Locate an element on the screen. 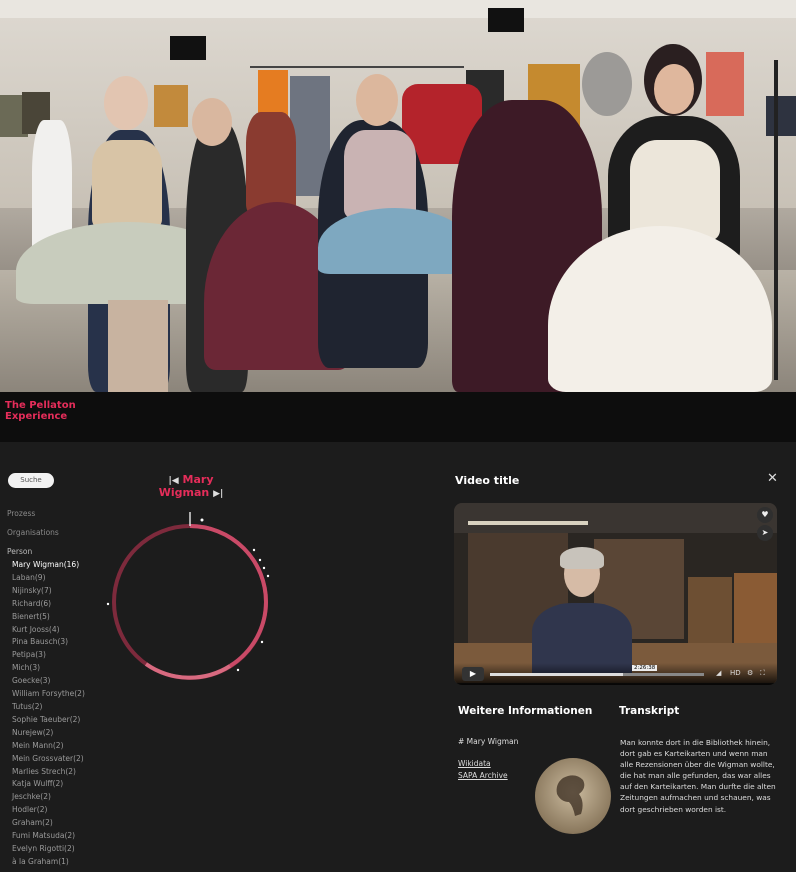 The height and width of the screenshot is (872, 796). person-list-item: Hodler(2) is located at coordinates (48, 810).